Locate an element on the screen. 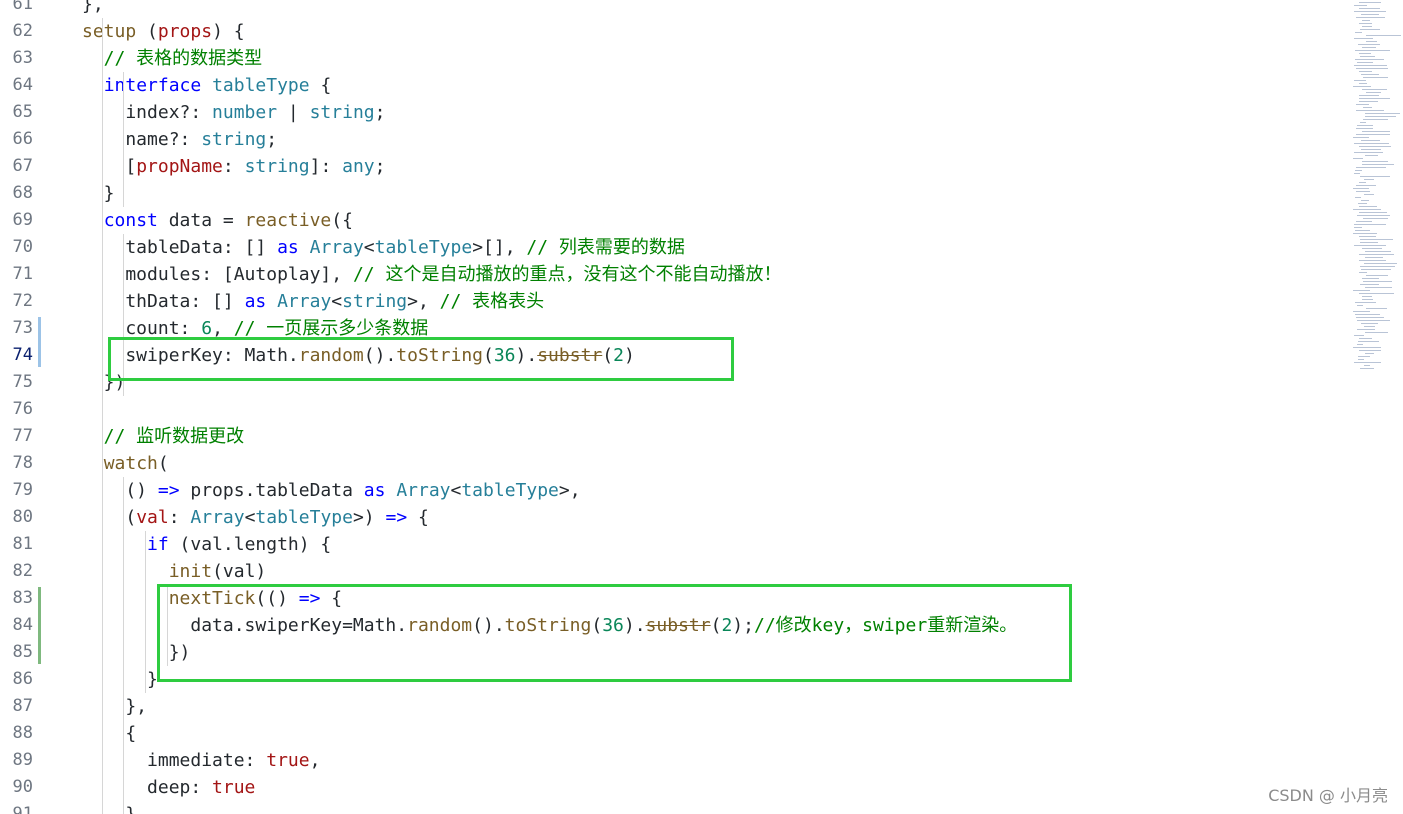 The height and width of the screenshot is (814, 1403). code-line: (val: Array<tableType>) => { is located at coordinates (255, 517).